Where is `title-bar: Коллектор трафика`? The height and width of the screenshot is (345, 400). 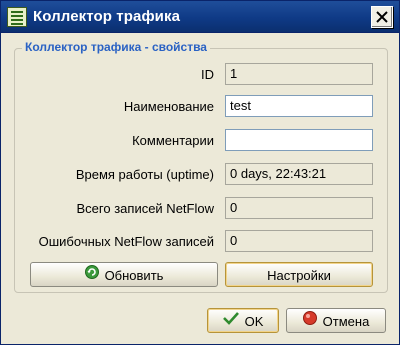 title-bar: Коллектор трафика is located at coordinates (200, 17).